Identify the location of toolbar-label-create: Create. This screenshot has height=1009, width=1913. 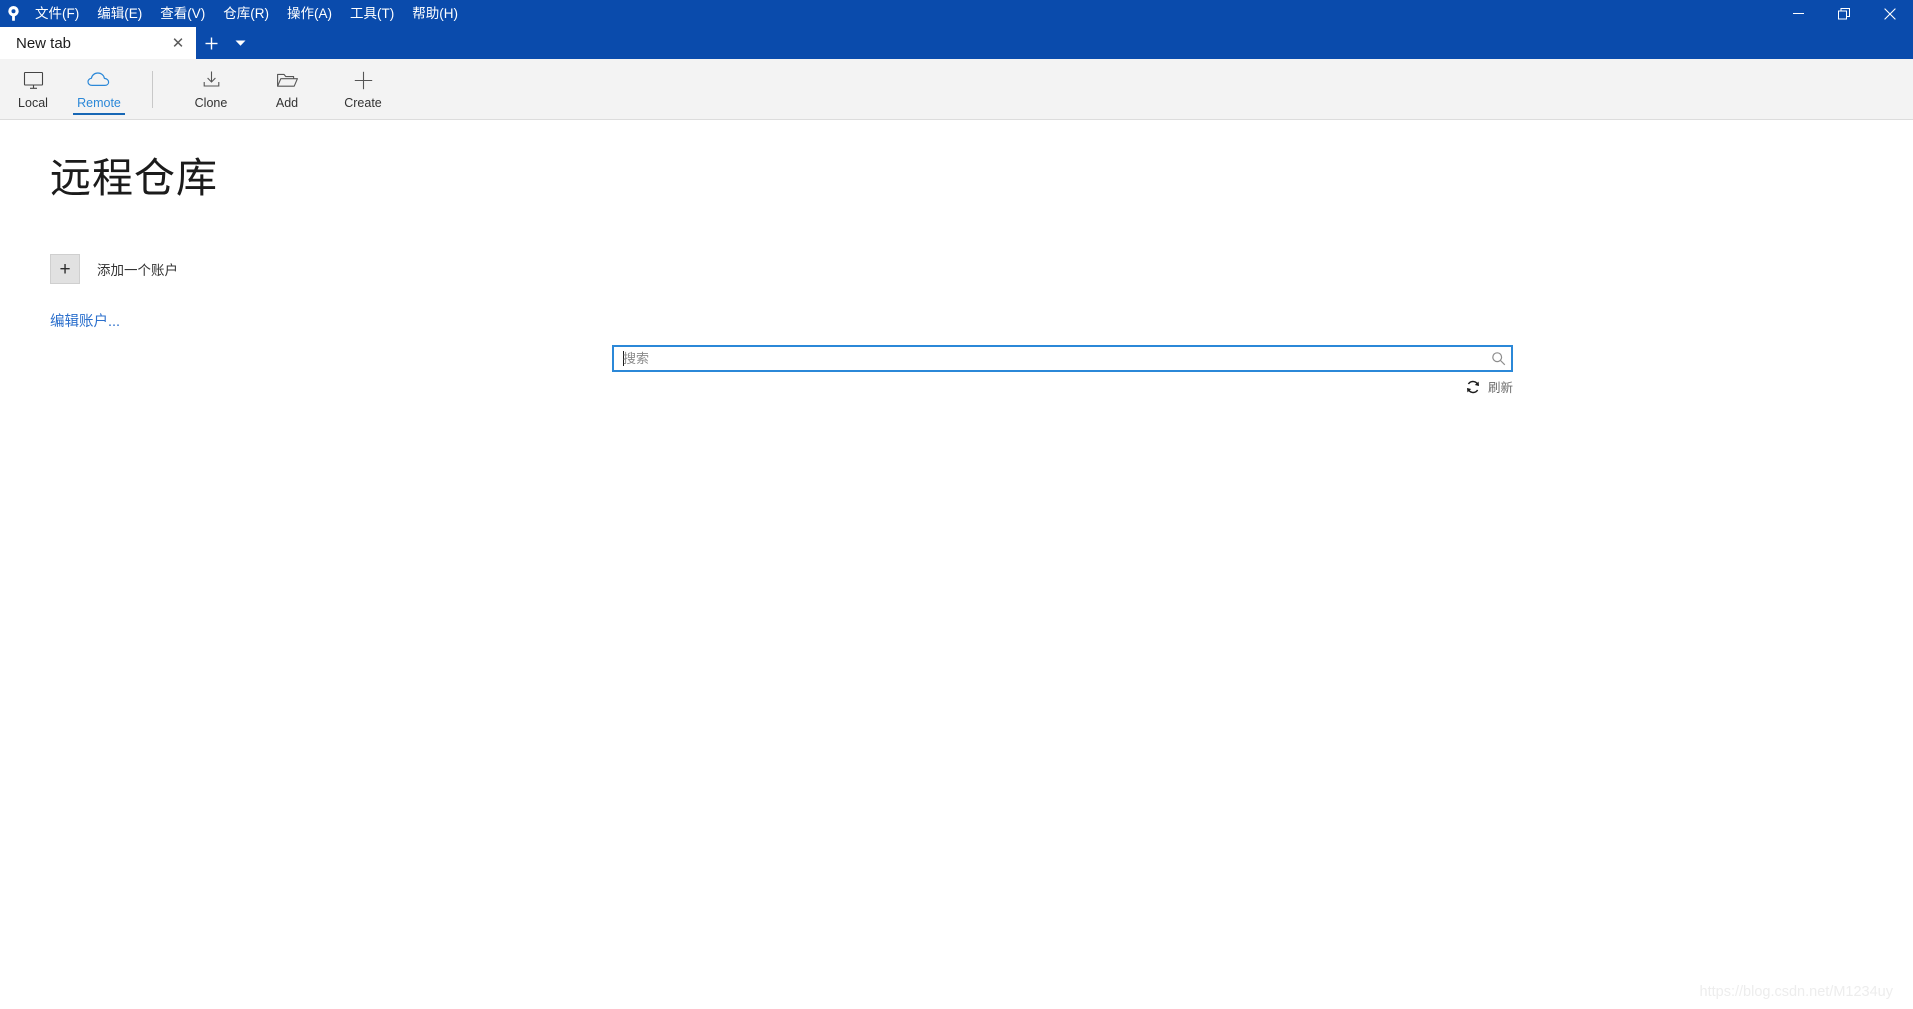
(363, 103).